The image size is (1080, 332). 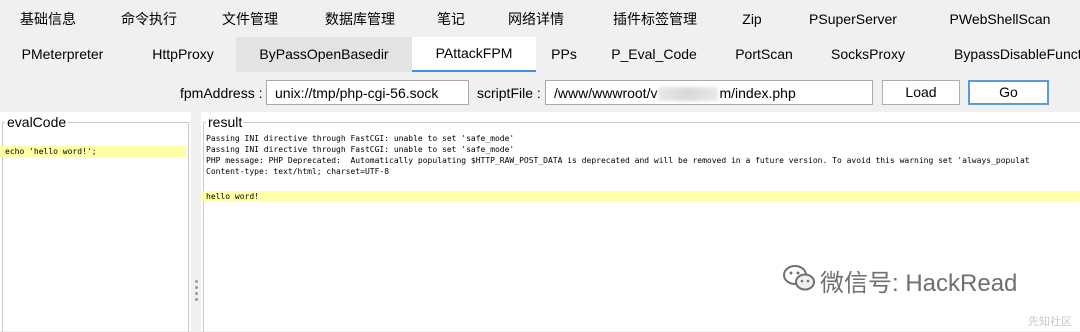 I want to click on tab-zip: Zip, so click(x=752, y=19).